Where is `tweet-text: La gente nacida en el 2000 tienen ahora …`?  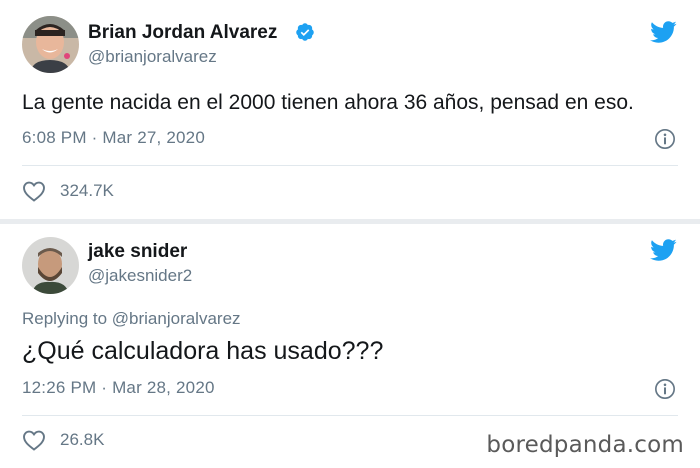 tweet-text: La gente nacida en el 2000 tienen ahora … is located at coordinates (328, 102).